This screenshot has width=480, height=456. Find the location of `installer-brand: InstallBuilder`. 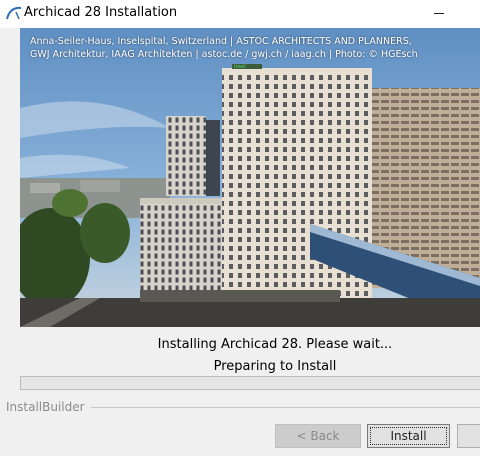

installer-brand: InstallBuilder is located at coordinates (48, 407).